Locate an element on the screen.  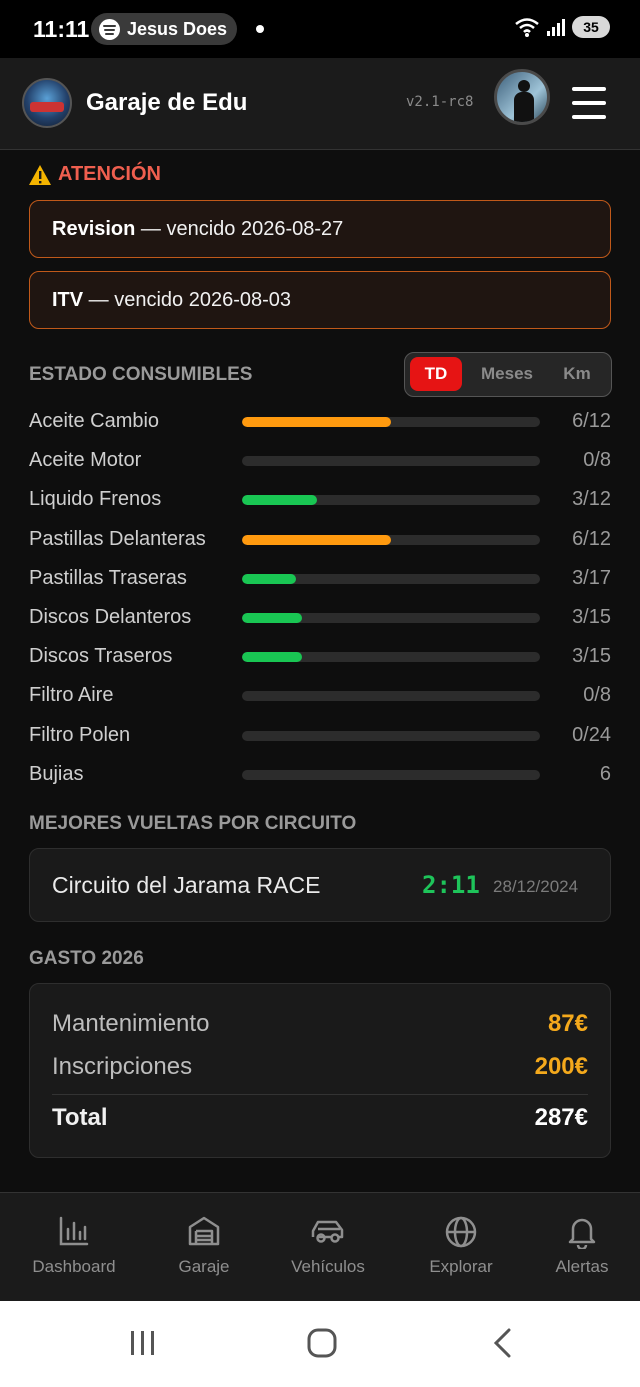
version-label: v2.1-rc8 is located at coordinates (440, 102).